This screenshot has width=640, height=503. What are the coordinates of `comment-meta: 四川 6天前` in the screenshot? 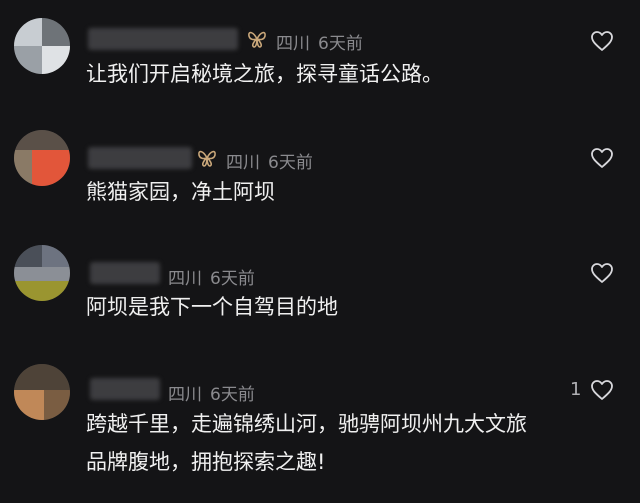 It's located at (211, 392).